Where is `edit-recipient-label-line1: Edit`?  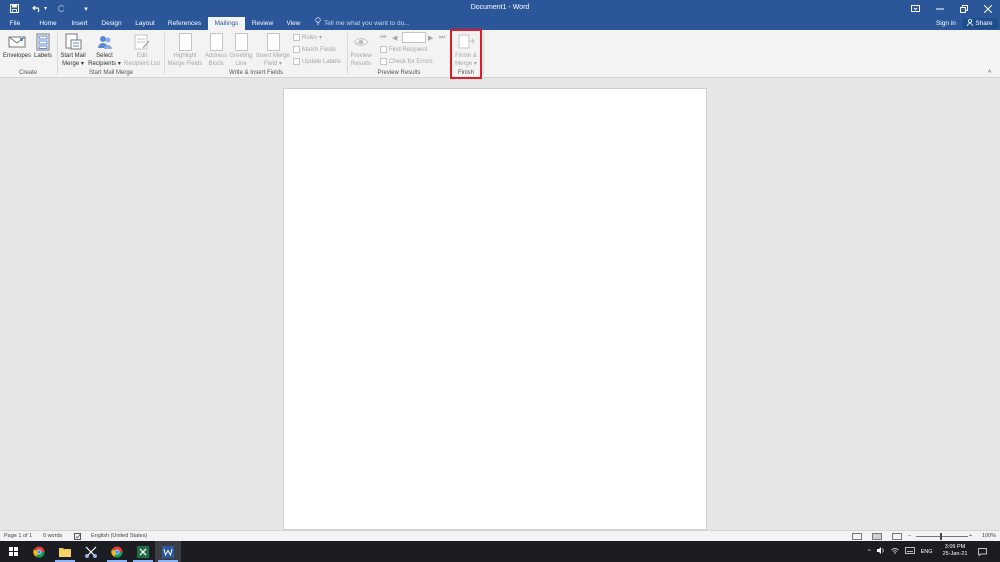
edit-recipient-label-line1: Edit is located at coordinates (142, 56).